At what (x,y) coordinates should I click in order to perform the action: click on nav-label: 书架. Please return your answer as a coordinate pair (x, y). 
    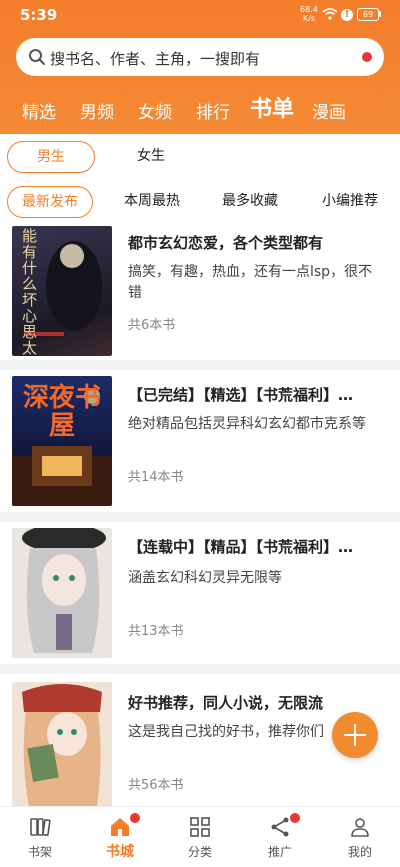
    Looking at the image, I should click on (39, 852).